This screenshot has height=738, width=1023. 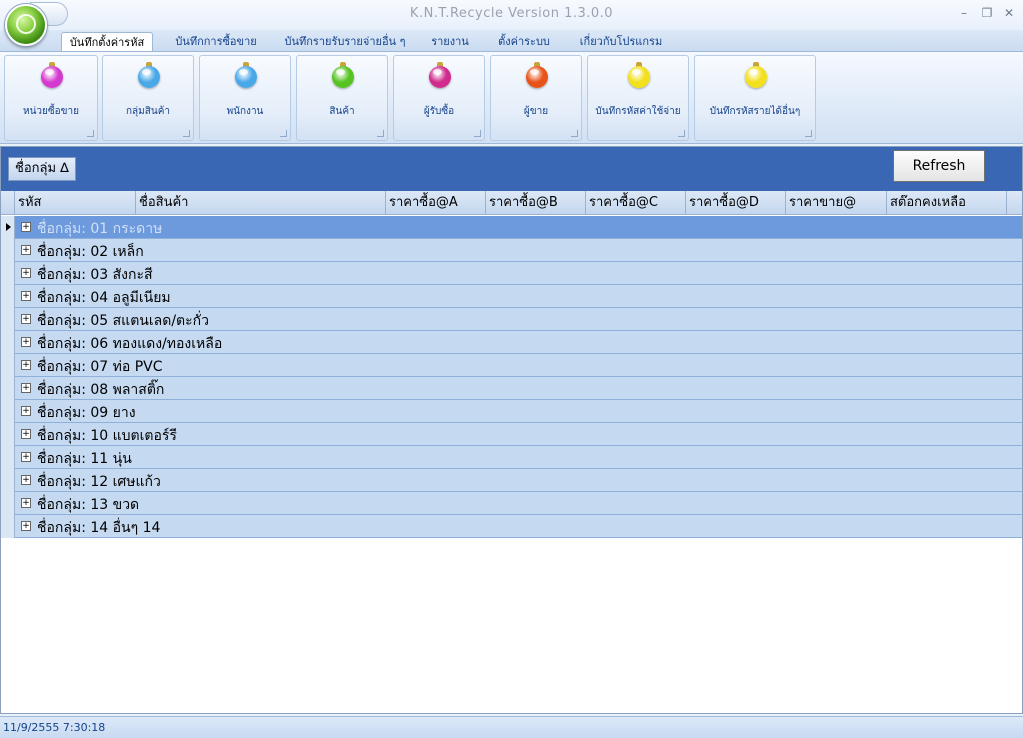 I want to click on column-header: ราคาซื้อ@A, so click(x=436, y=203).